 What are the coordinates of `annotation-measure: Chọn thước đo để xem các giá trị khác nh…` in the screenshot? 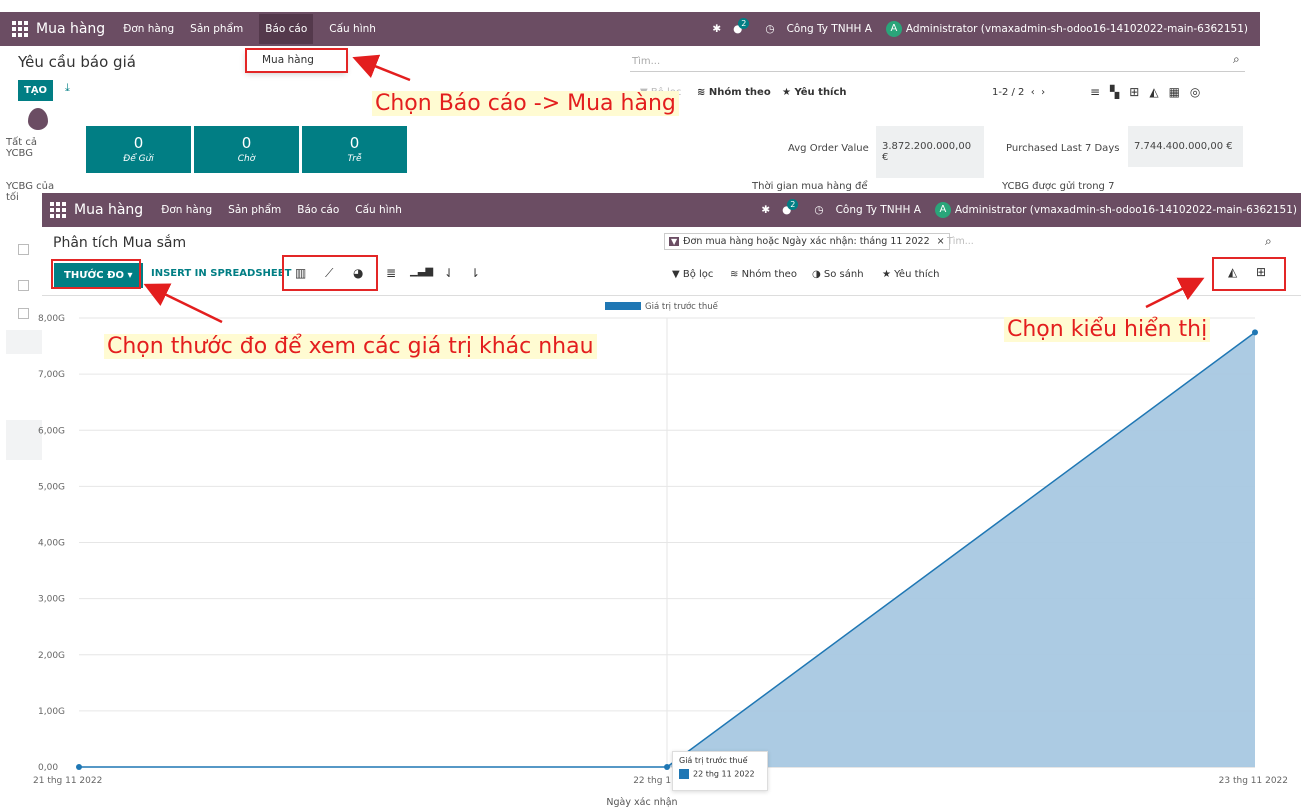 It's located at (350, 346).